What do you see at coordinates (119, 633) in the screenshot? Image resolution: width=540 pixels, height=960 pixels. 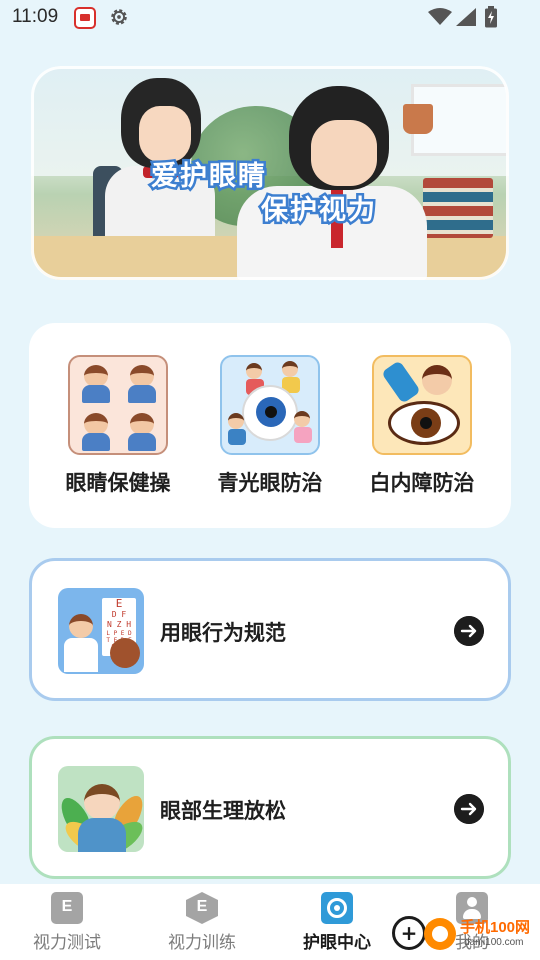 I see `eye-chart-row: L P E D` at bounding box center [119, 633].